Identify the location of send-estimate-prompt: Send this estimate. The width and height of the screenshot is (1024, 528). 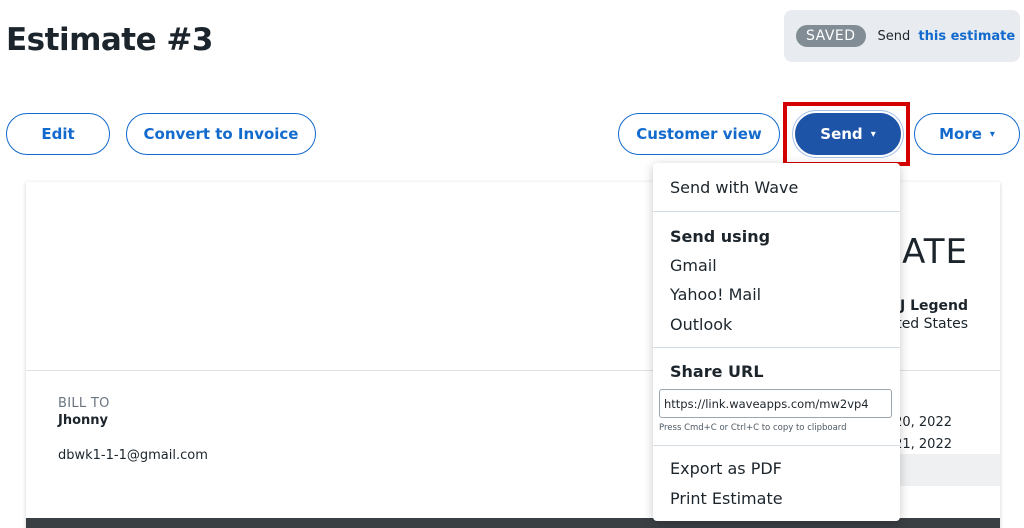
(947, 36).